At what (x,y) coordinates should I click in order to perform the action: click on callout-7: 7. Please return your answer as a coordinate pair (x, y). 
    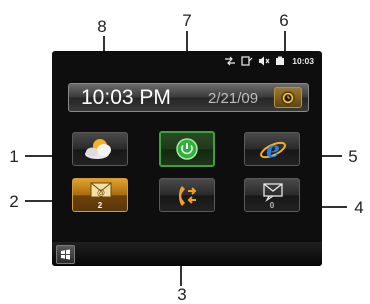
    Looking at the image, I should click on (187, 20).